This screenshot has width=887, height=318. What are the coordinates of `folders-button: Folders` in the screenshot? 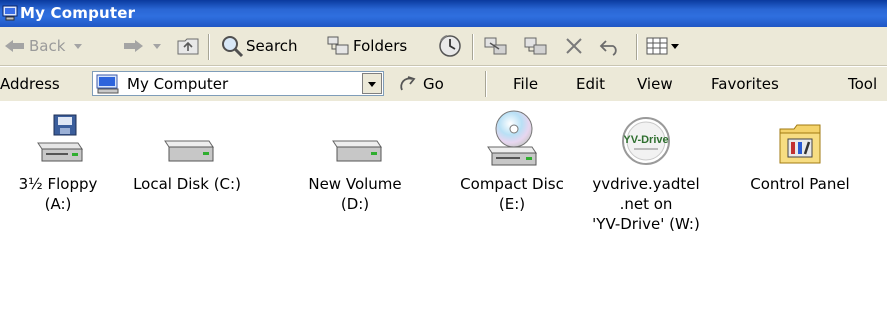 It's located at (366, 46).